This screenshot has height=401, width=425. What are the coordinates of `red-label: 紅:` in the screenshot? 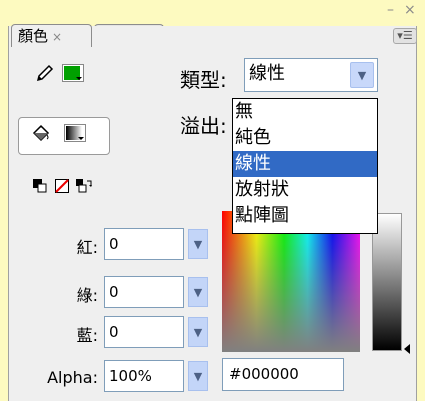 It's located at (87, 247).